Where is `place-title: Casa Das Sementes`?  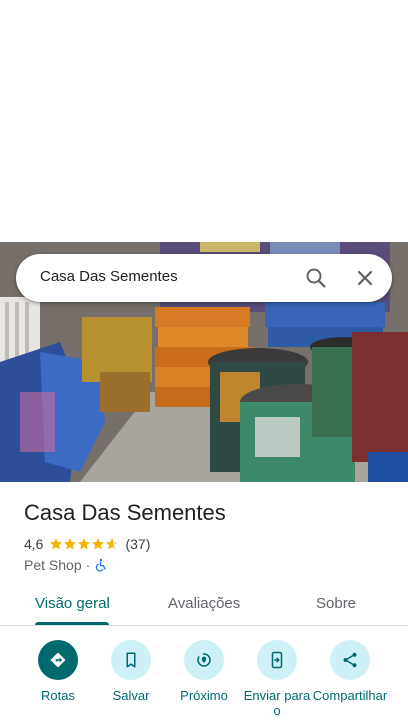 place-title: Casa Das Sementes is located at coordinates (125, 512).